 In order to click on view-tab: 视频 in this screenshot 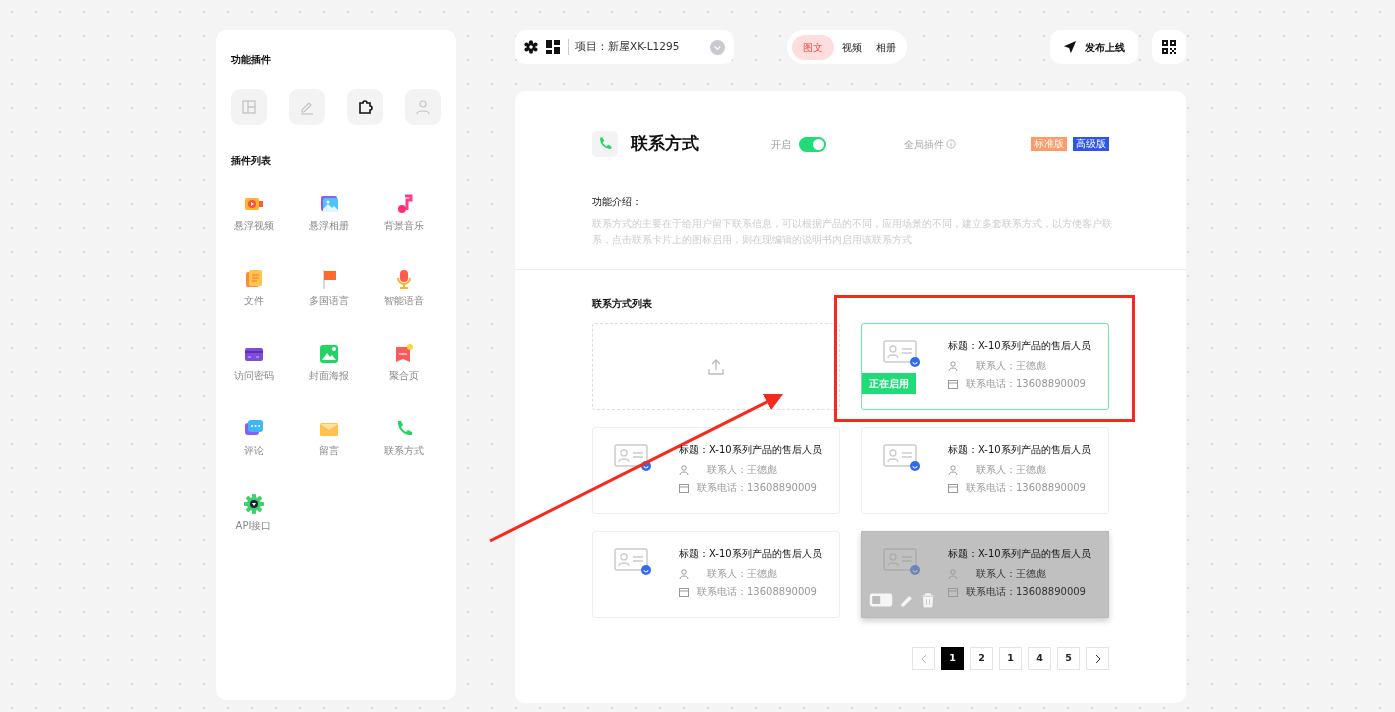, I will do `click(852, 47)`.